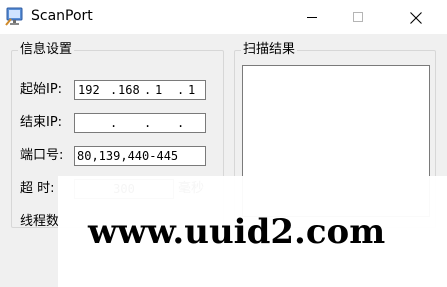  Describe the element at coordinates (15, 17) in the screenshot. I see `scanport-app-icon` at that location.